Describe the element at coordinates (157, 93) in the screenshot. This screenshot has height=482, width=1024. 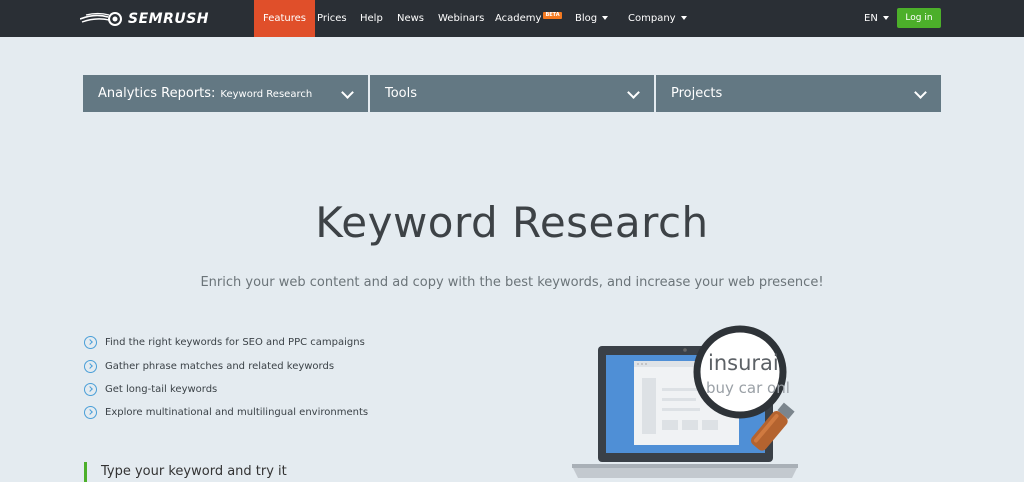
I see `analytics-reports-title: Analytics Reports:` at that location.